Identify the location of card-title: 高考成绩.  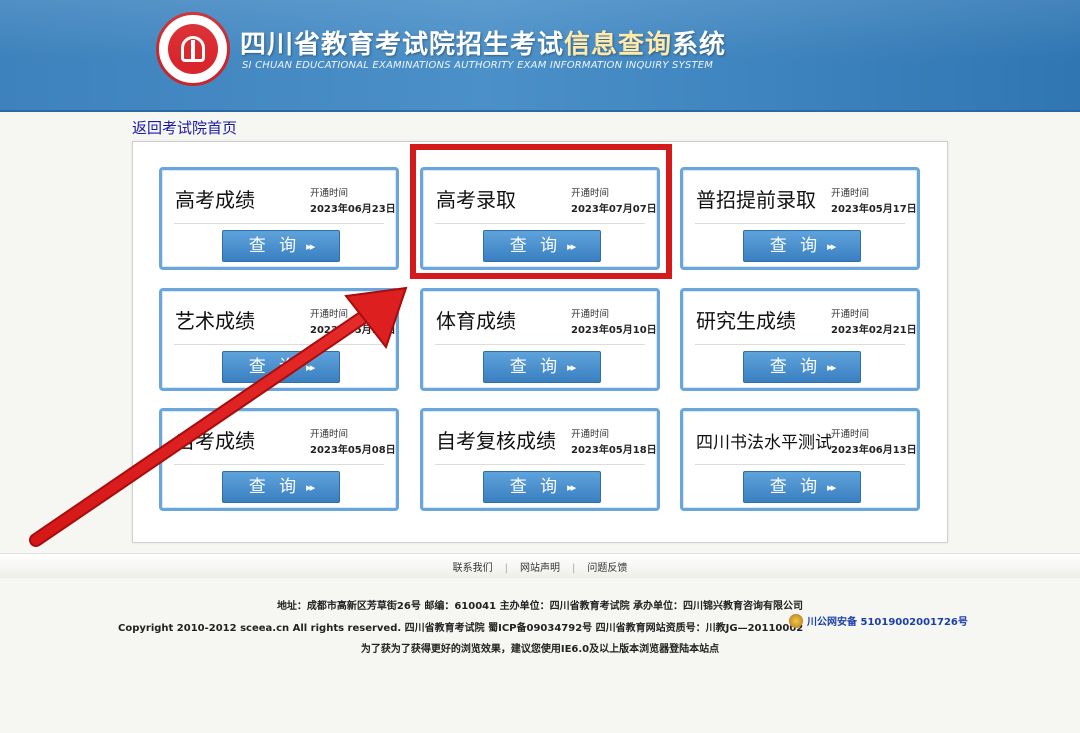
(215, 200).